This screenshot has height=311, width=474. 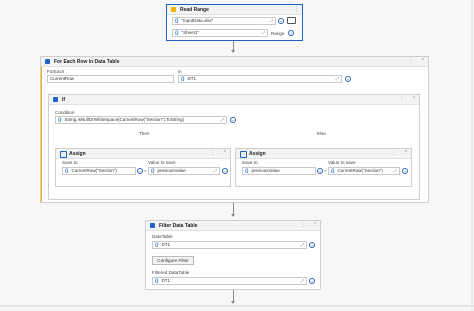 What do you see at coordinates (260, 79) in the screenshot?
I see `in-collection-field: {} DT1 ⤢` at bounding box center [260, 79].